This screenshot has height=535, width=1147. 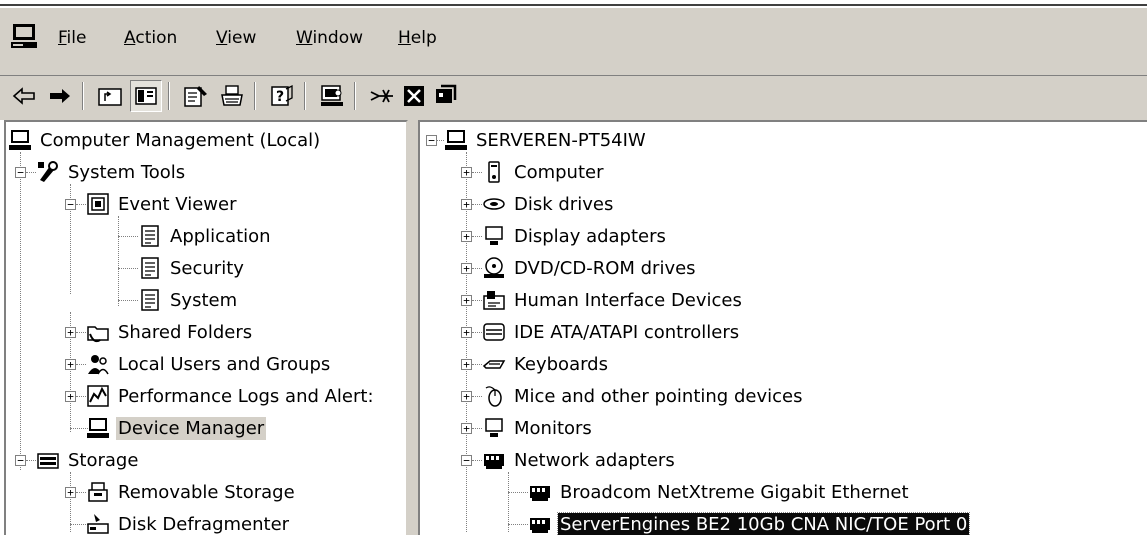 I want to click on update-driver-button, so click(x=446, y=96).